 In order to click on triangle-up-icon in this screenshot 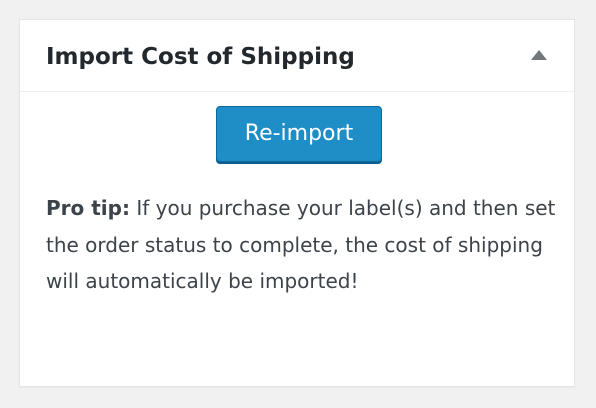, I will do `click(539, 55)`.